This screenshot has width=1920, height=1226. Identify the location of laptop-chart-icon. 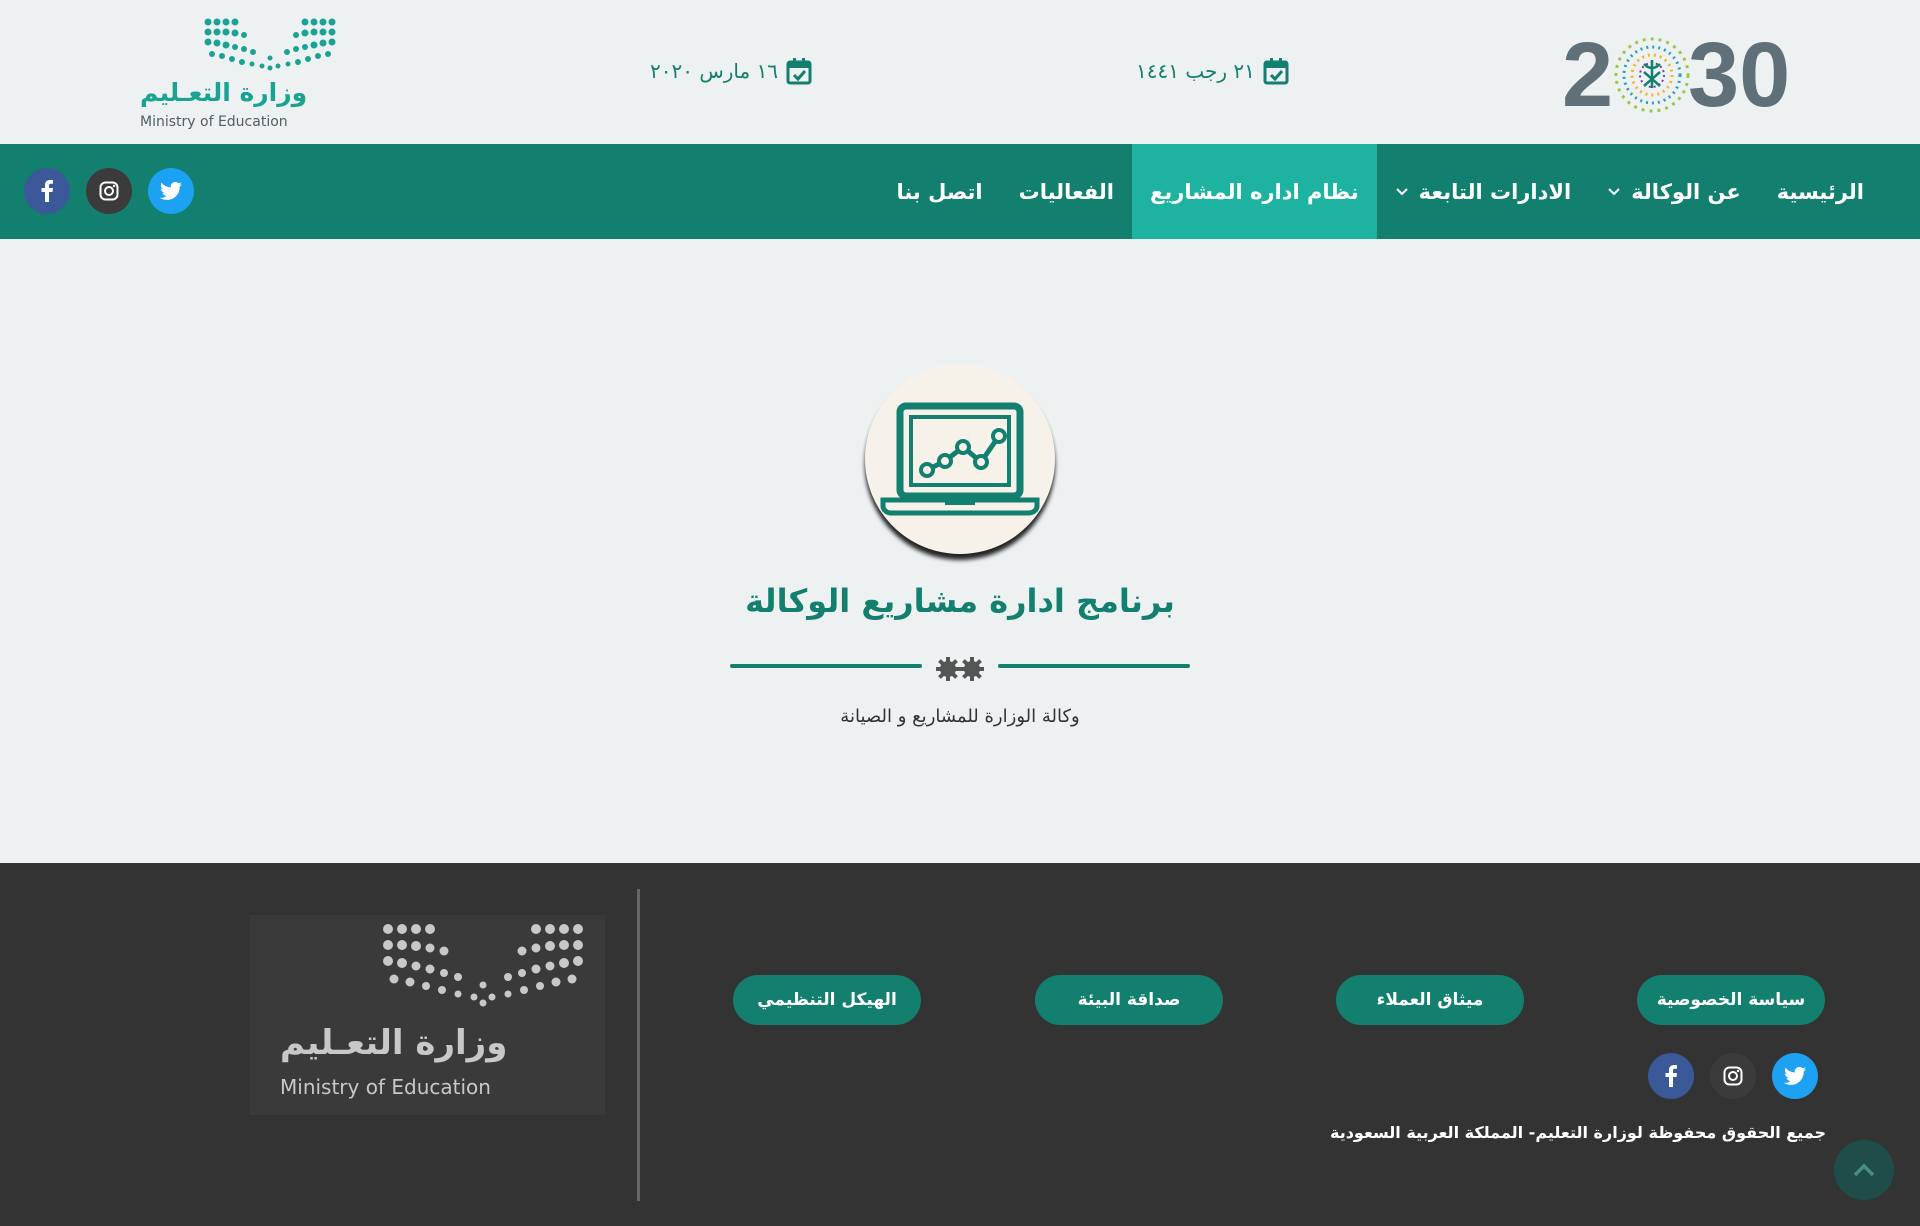
(960, 459).